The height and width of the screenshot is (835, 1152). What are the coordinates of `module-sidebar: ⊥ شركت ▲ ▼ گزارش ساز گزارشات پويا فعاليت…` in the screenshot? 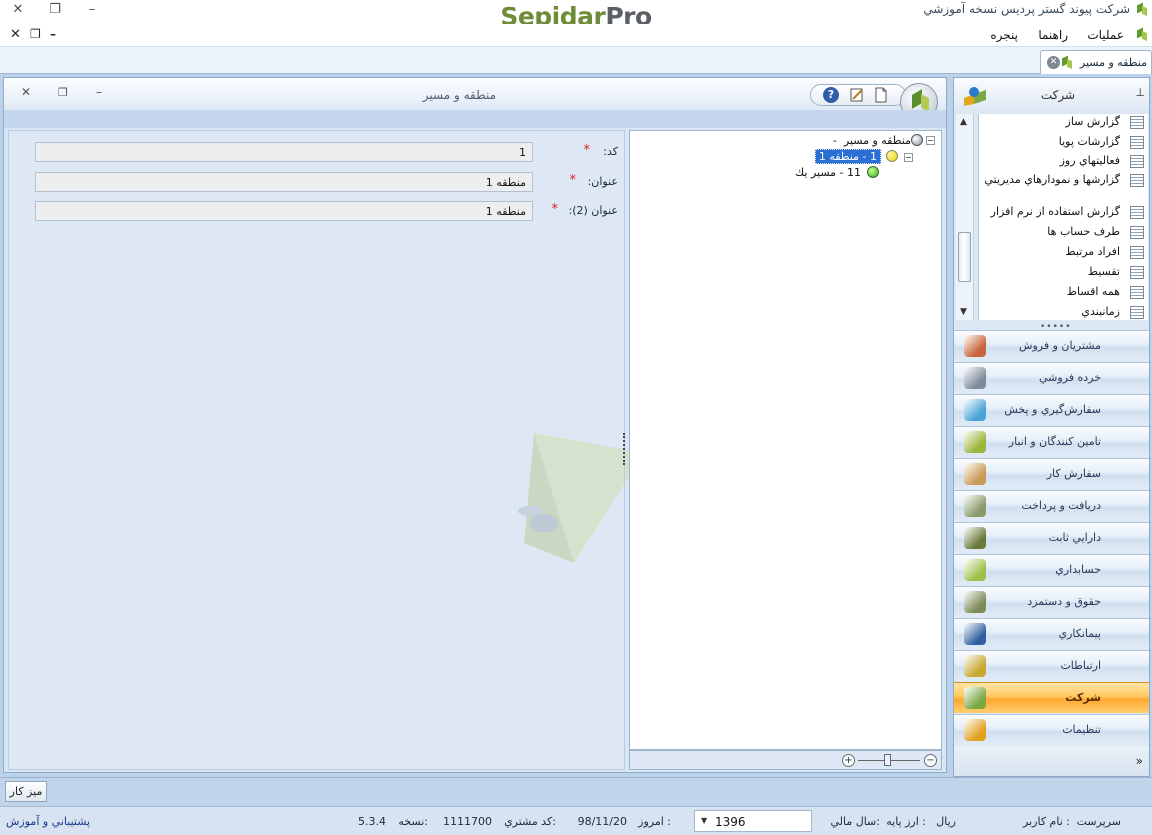 It's located at (1051, 427).